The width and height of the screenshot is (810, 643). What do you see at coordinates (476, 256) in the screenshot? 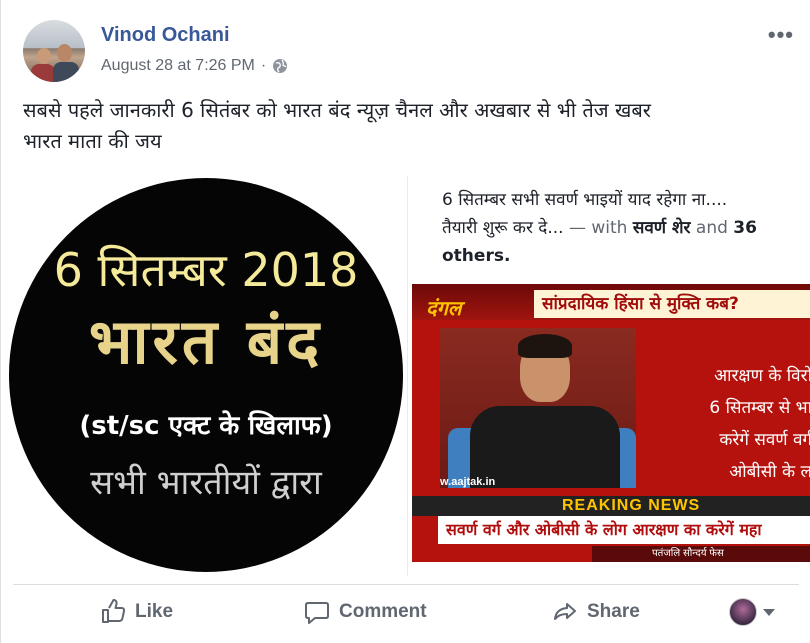
I see `caption-line-3: others.` at bounding box center [476, 256].